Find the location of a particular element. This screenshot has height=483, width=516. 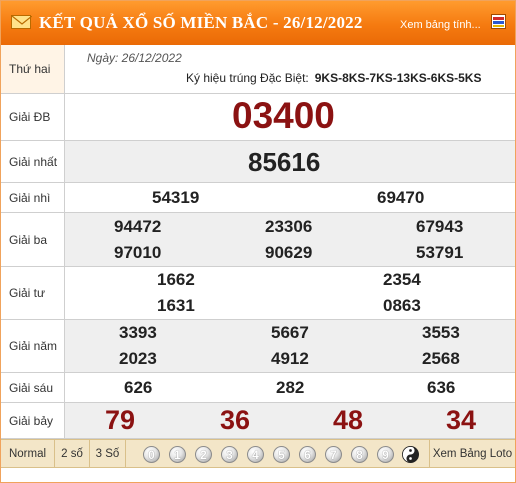

three-digit-mode-button: 3 Số is located at coordinates (108, 453).